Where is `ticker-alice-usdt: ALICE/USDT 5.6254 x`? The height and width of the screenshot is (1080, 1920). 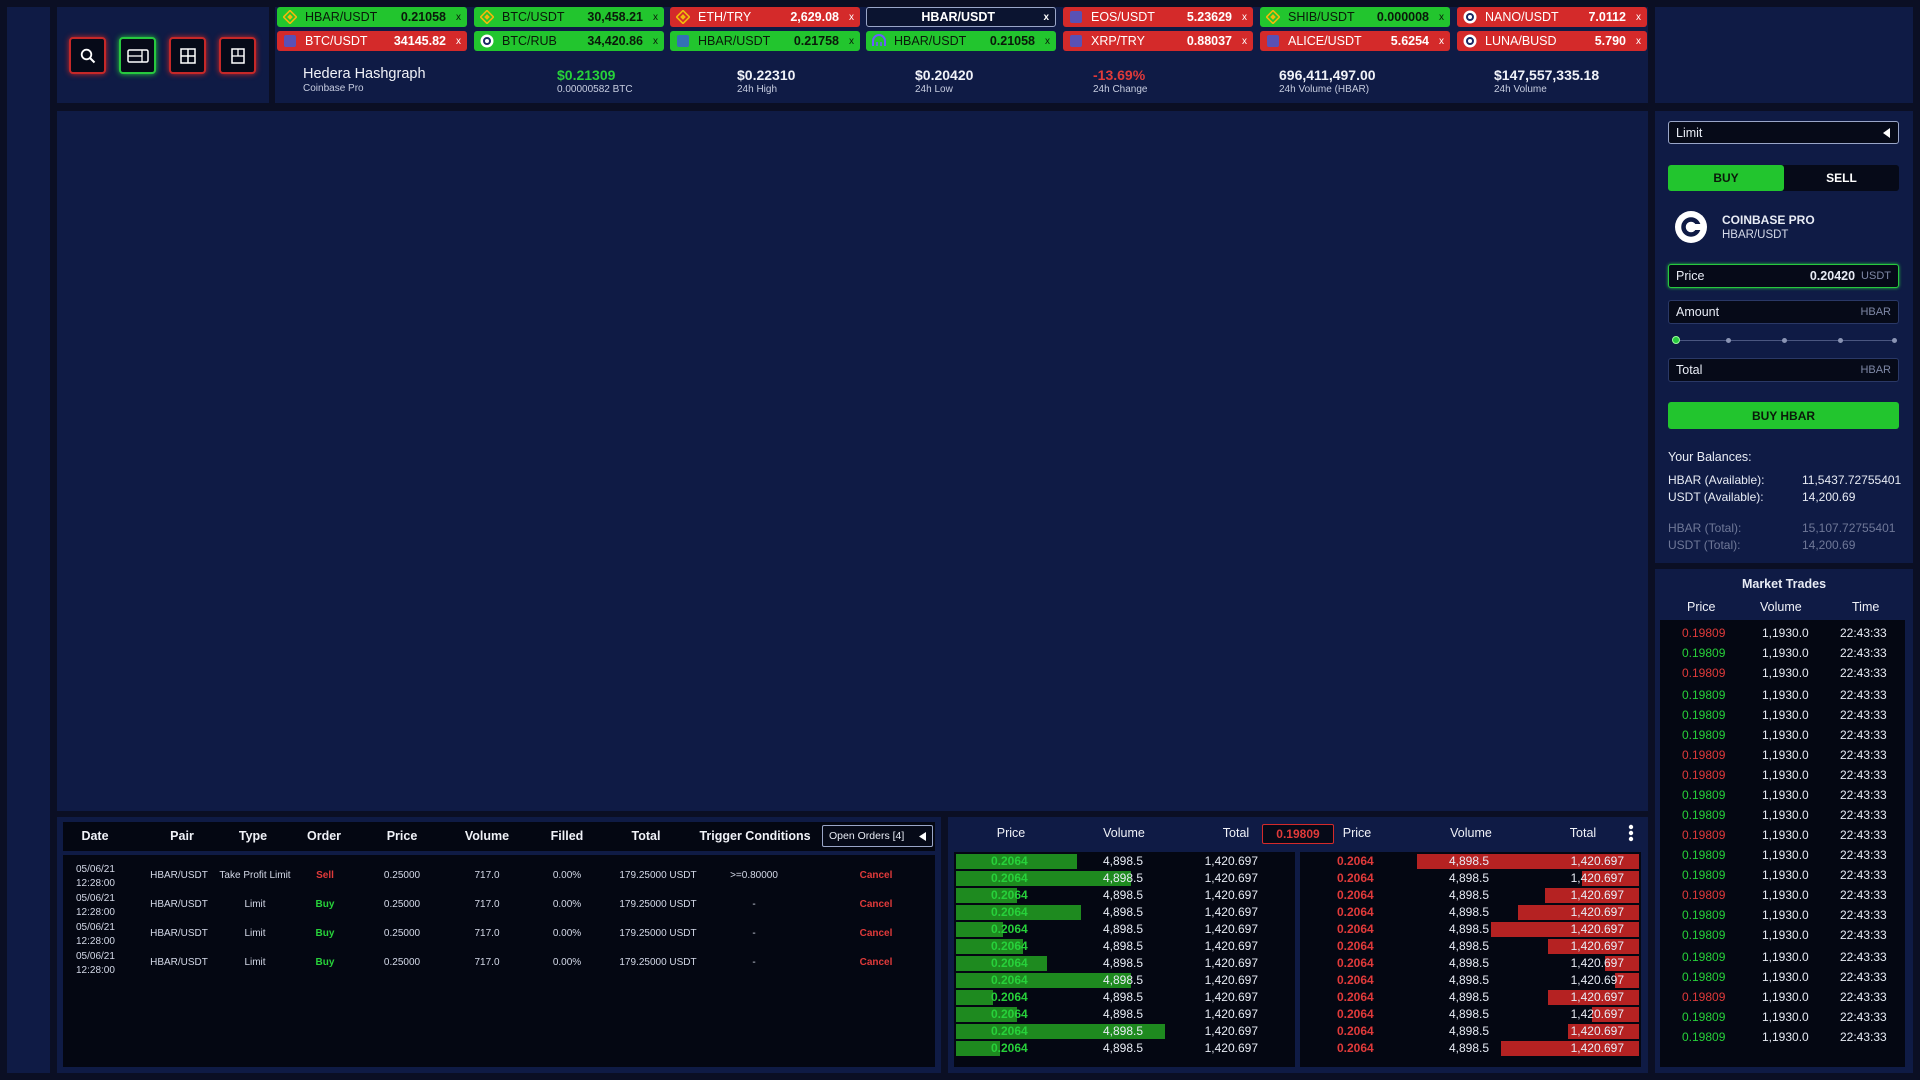 ticker-alice-usdt: ALICE/USDT 5.6254 x is located at coordinates (1355, 41).